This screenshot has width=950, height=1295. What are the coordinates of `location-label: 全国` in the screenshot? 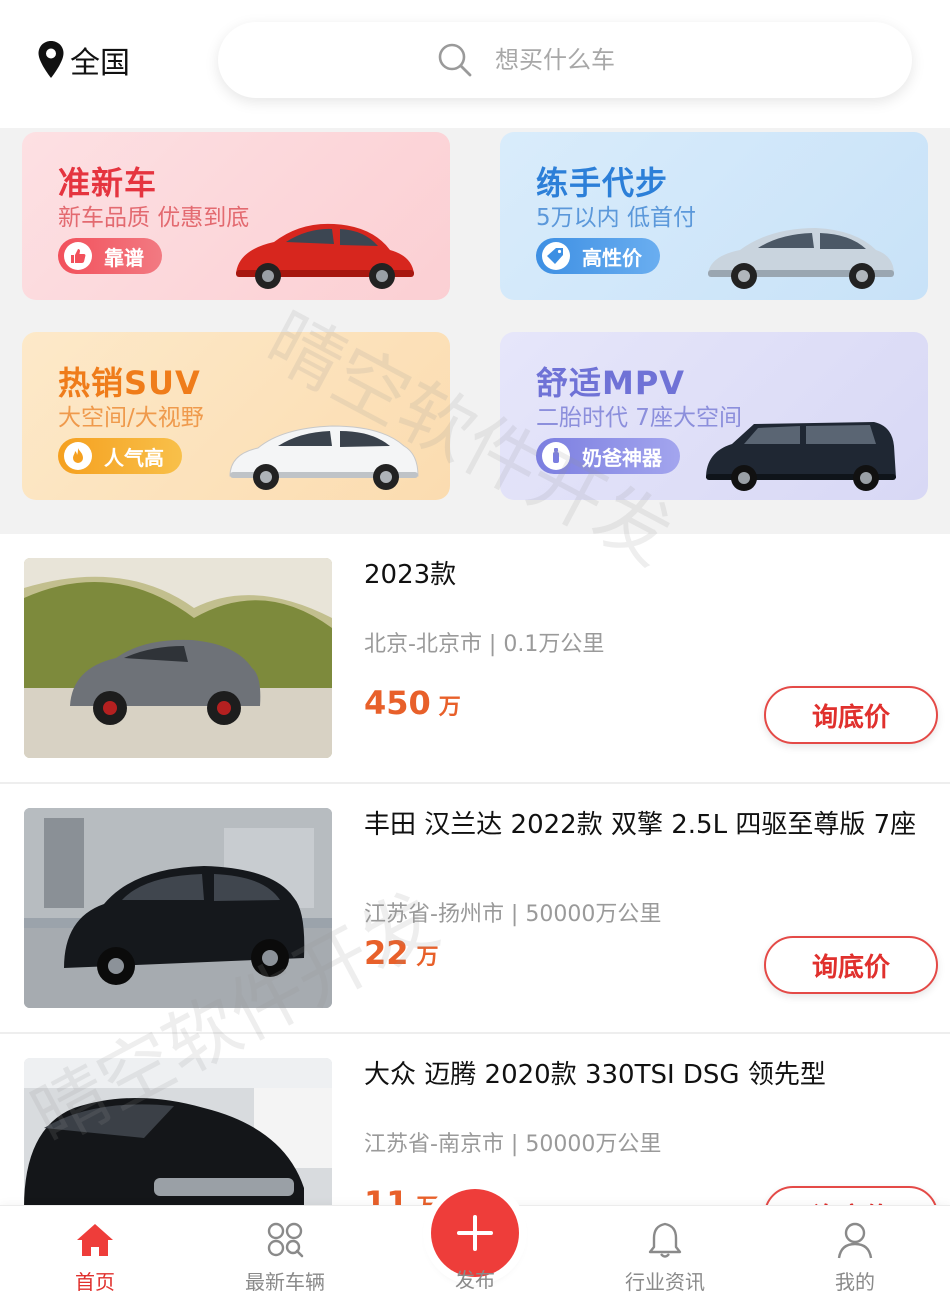 It's located at (100, 63).